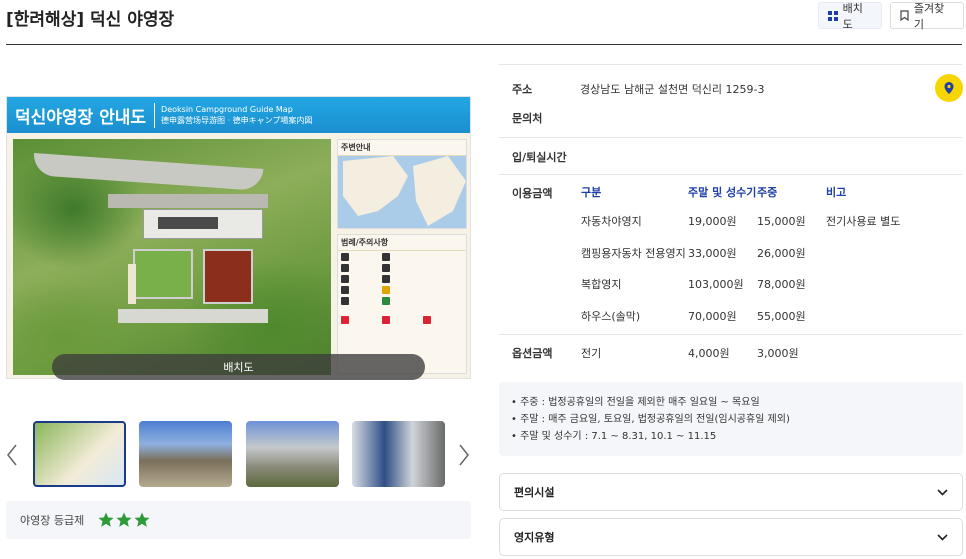 Image resolution: width=966 pixels, height=559 pixels. I want to click on contact-label: 문의처, so click(527, 118).